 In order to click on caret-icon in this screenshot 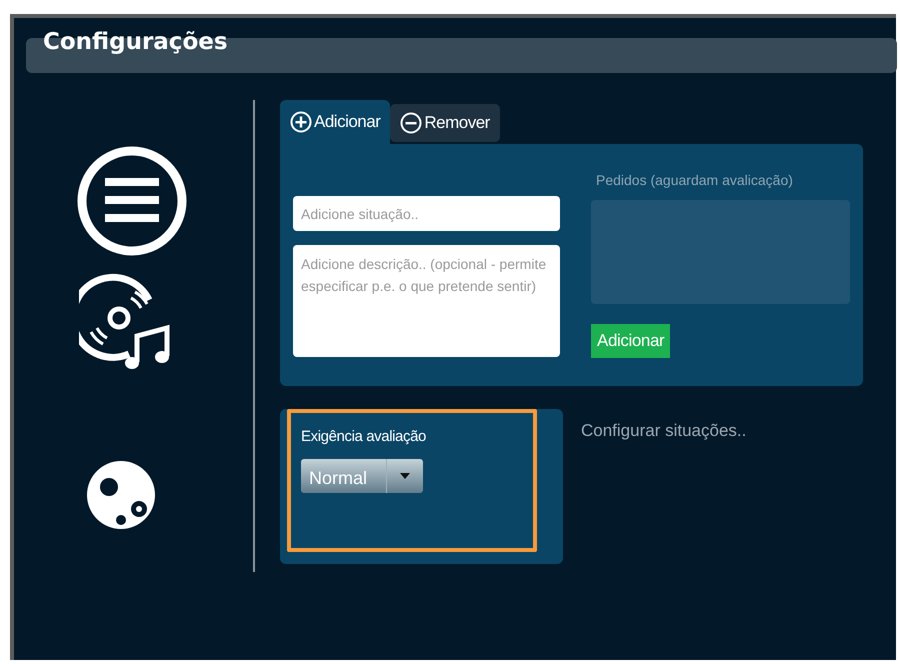, I will do `click(405, 476)`.